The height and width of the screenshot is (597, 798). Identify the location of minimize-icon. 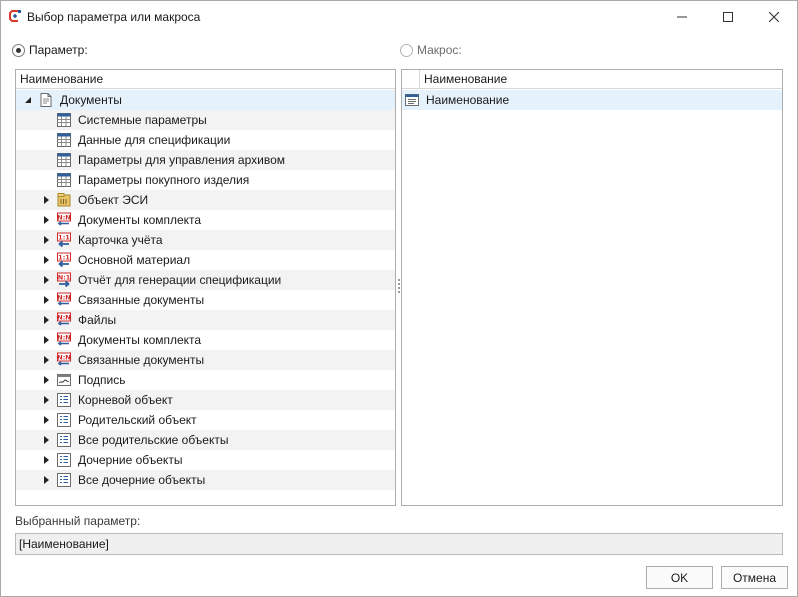
(682, 16).